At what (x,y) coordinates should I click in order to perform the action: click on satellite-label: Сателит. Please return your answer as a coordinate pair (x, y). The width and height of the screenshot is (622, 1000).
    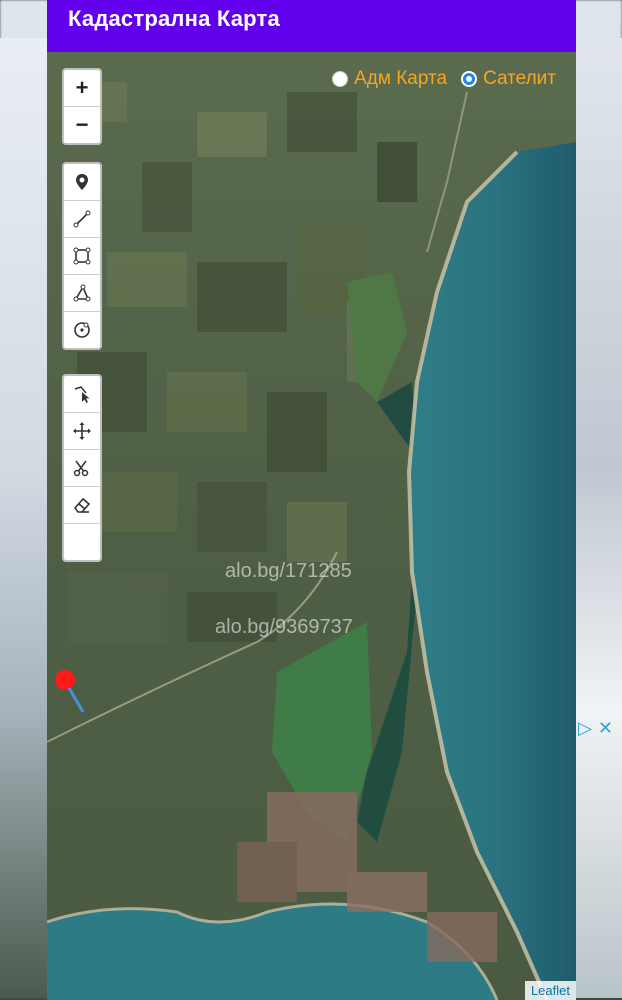
    Looking at the image, I should click on (519, 79).